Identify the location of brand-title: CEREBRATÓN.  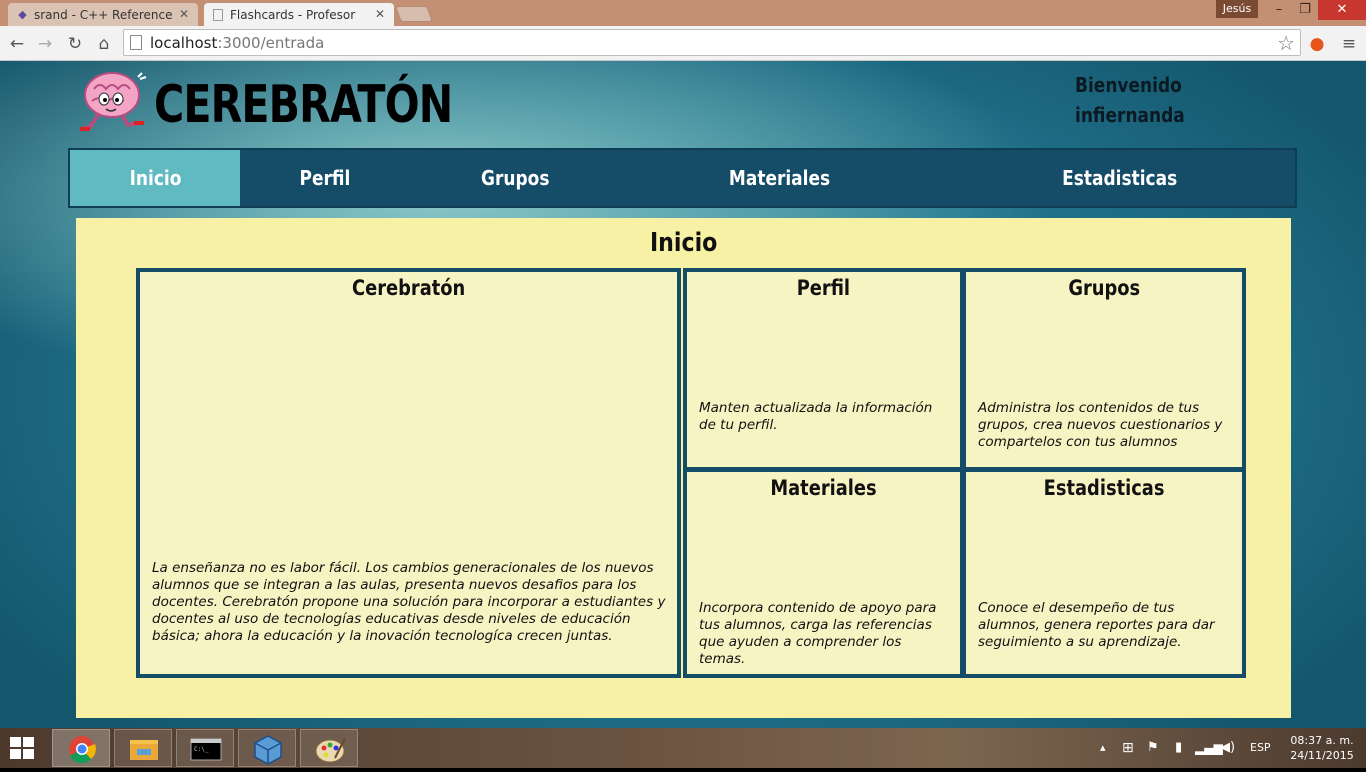
(303, 105).